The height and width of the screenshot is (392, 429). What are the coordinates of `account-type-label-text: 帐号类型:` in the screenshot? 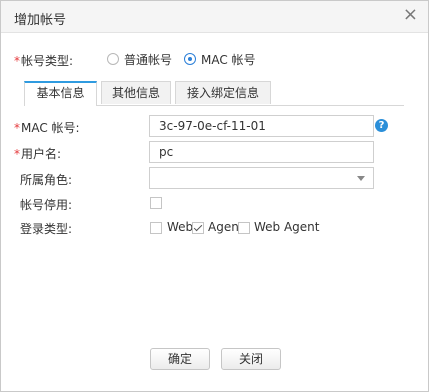 It's located at (47, 61).